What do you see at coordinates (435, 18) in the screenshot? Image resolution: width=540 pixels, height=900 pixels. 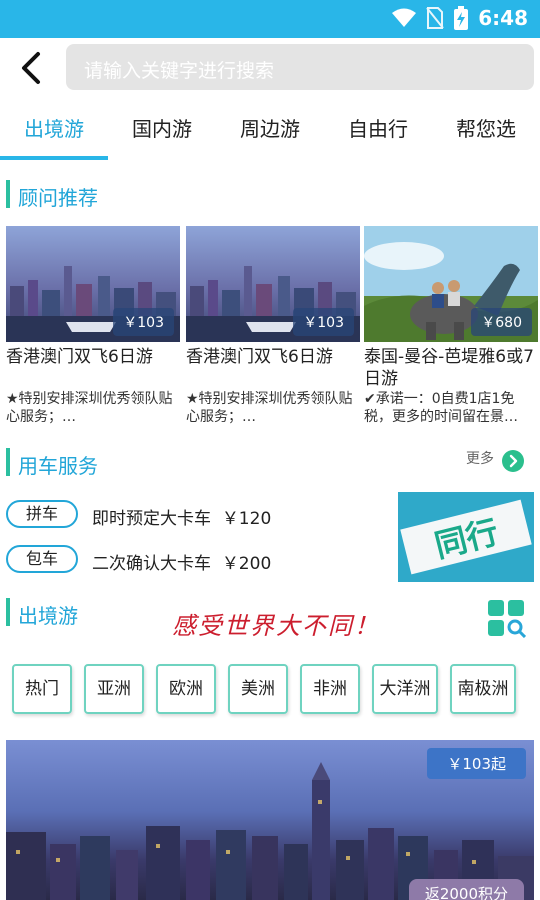 I see `no-sim-icon` at bounding box center [435, 18].